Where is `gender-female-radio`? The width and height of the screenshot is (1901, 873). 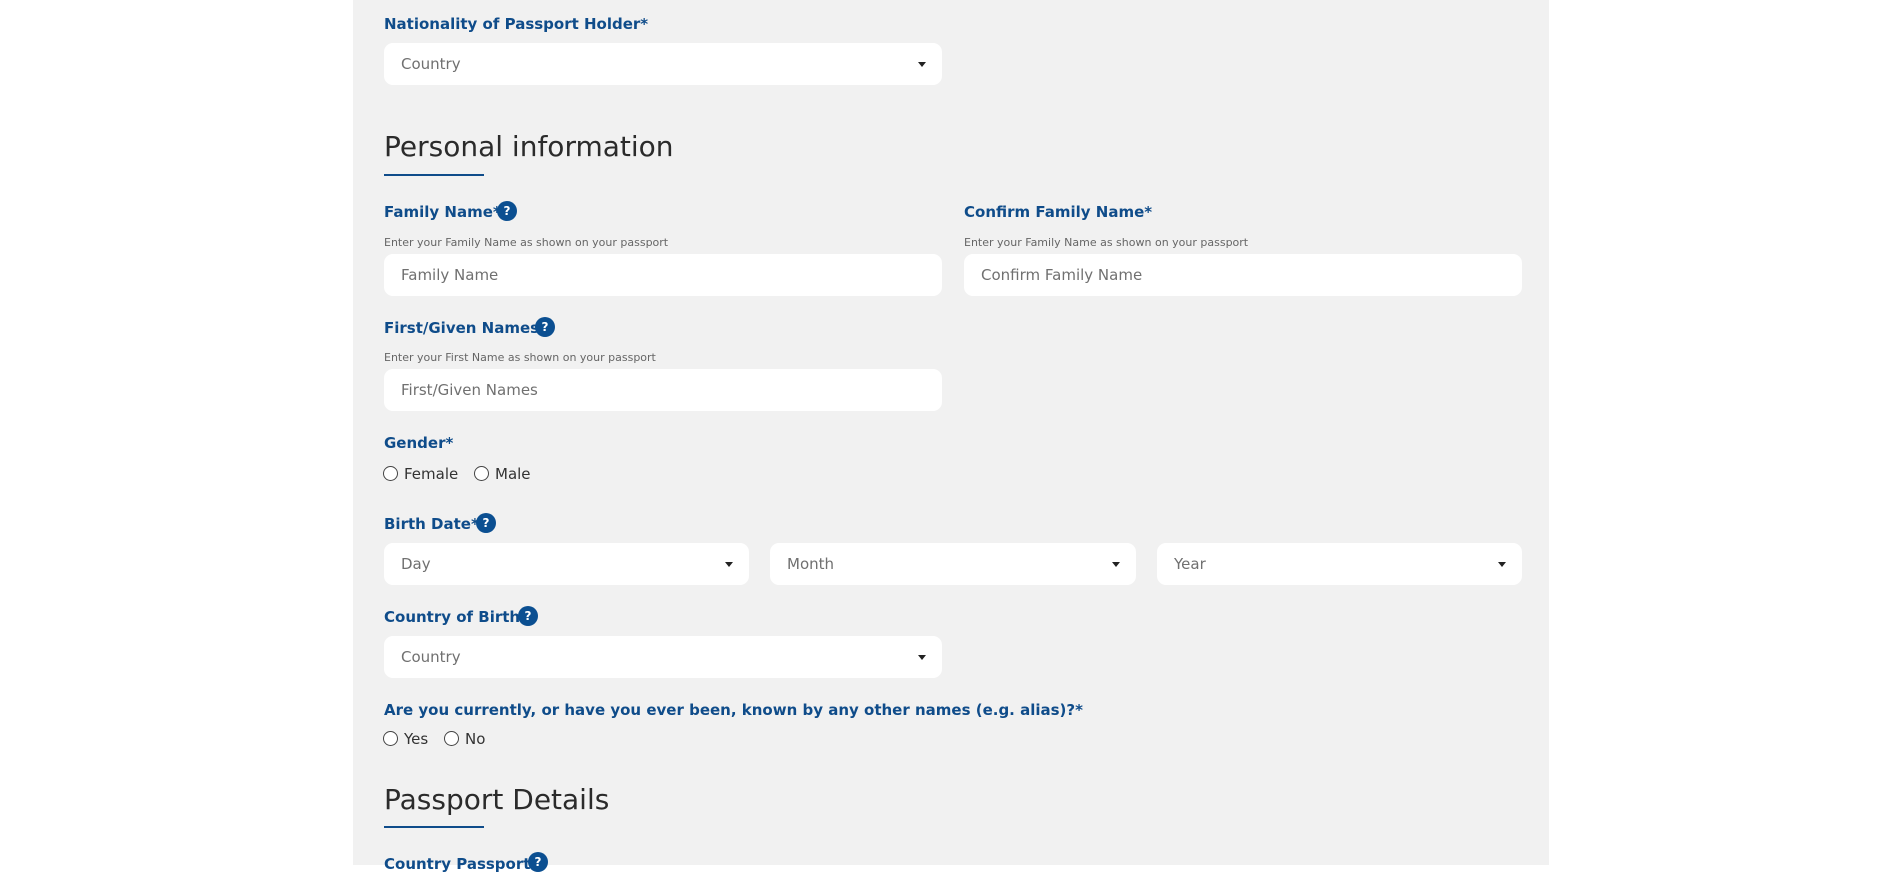 gender-female-radio is located at coordinates (390, 473).